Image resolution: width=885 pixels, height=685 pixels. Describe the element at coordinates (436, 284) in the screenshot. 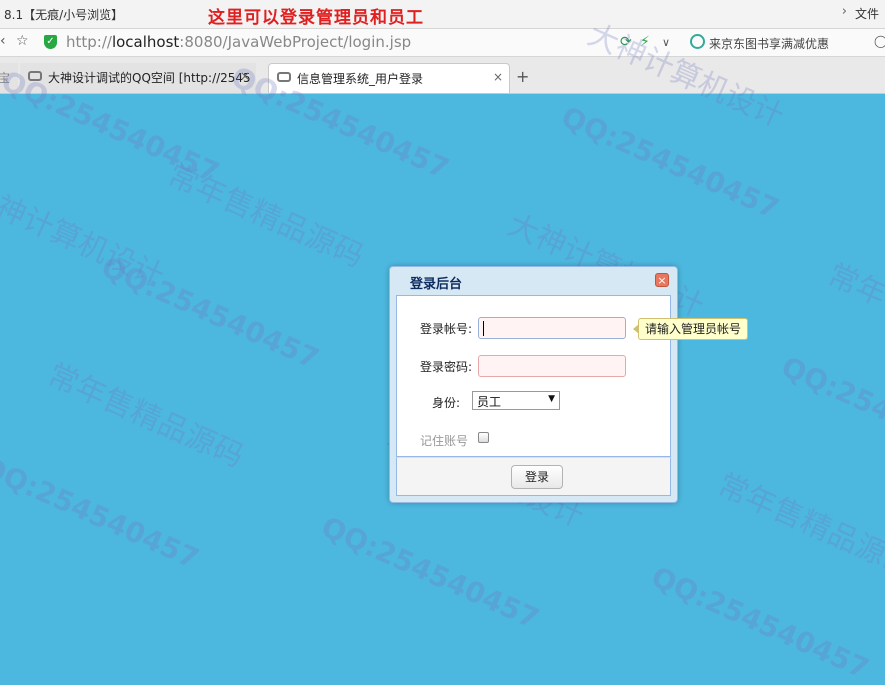

I see `dialog-title: 登录后台` at that location.